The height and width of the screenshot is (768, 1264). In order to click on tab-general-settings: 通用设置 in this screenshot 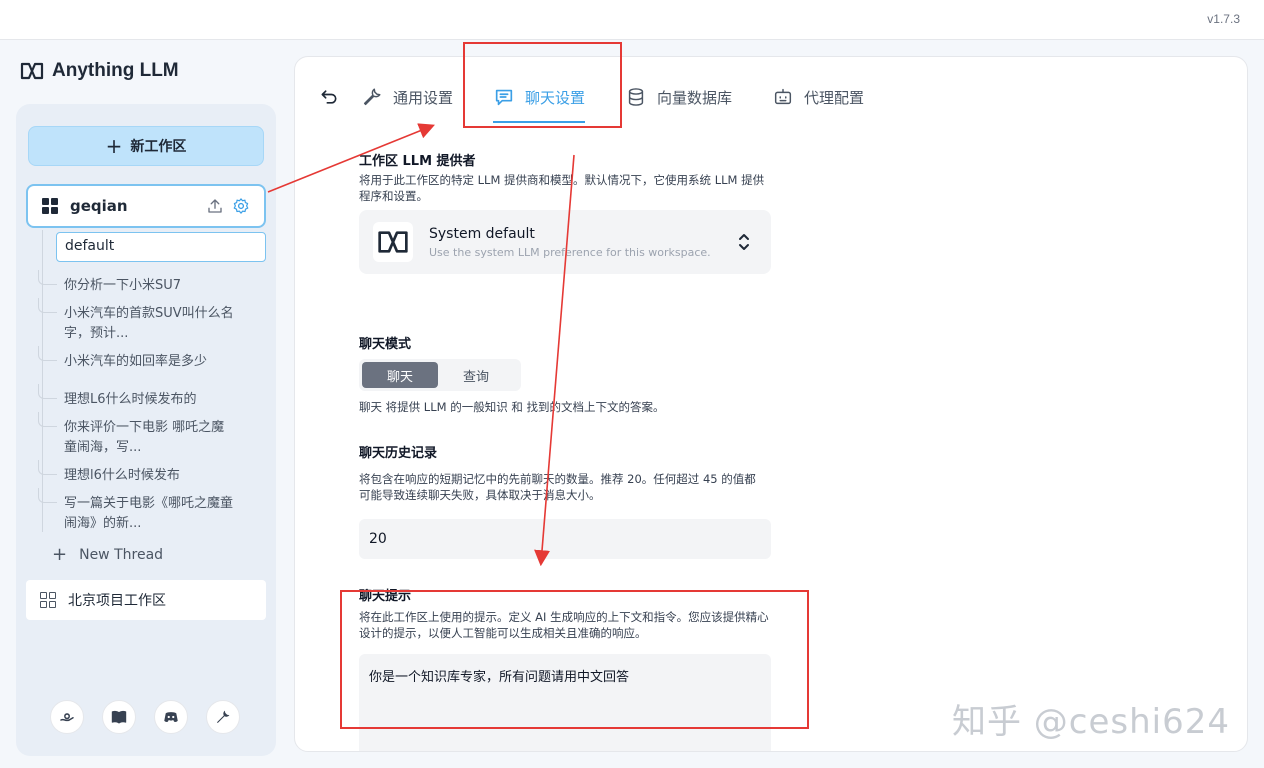, I will do `click(407, 97)`.